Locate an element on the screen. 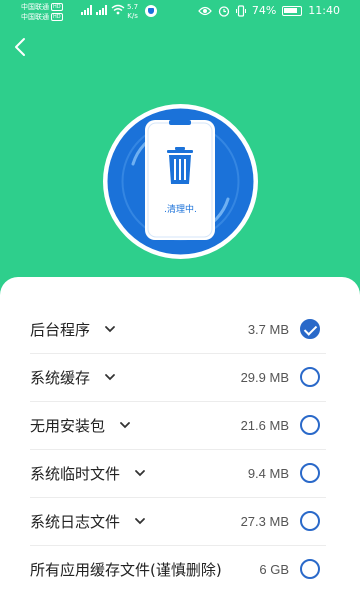  carrier-info: 中国联通 HD 中国联通 HD is located at coordinates (42, 12).